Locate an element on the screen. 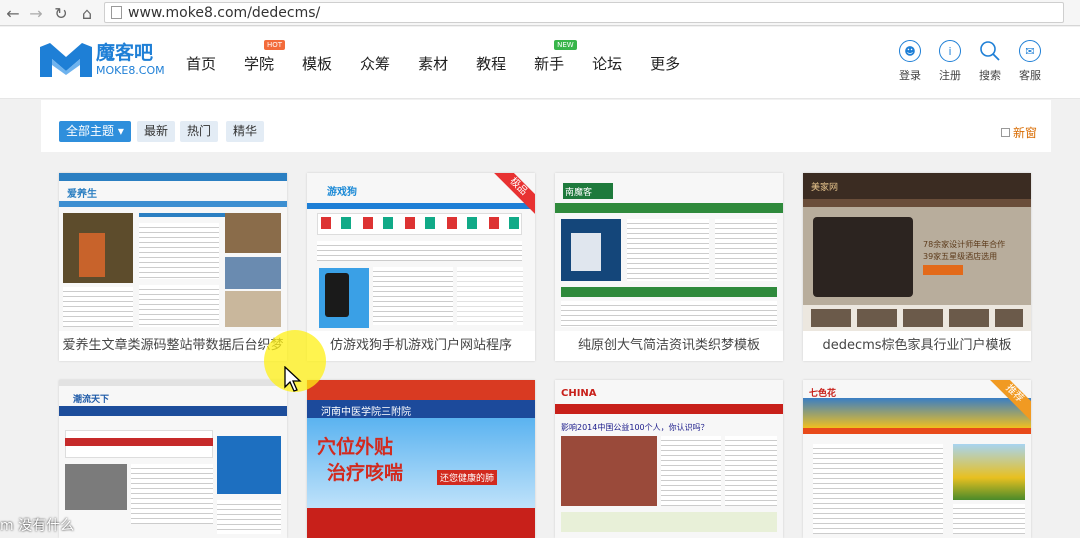 The image size is (1080, 538). login-link: ☻ 登录 is located at coordinates (910, 61).